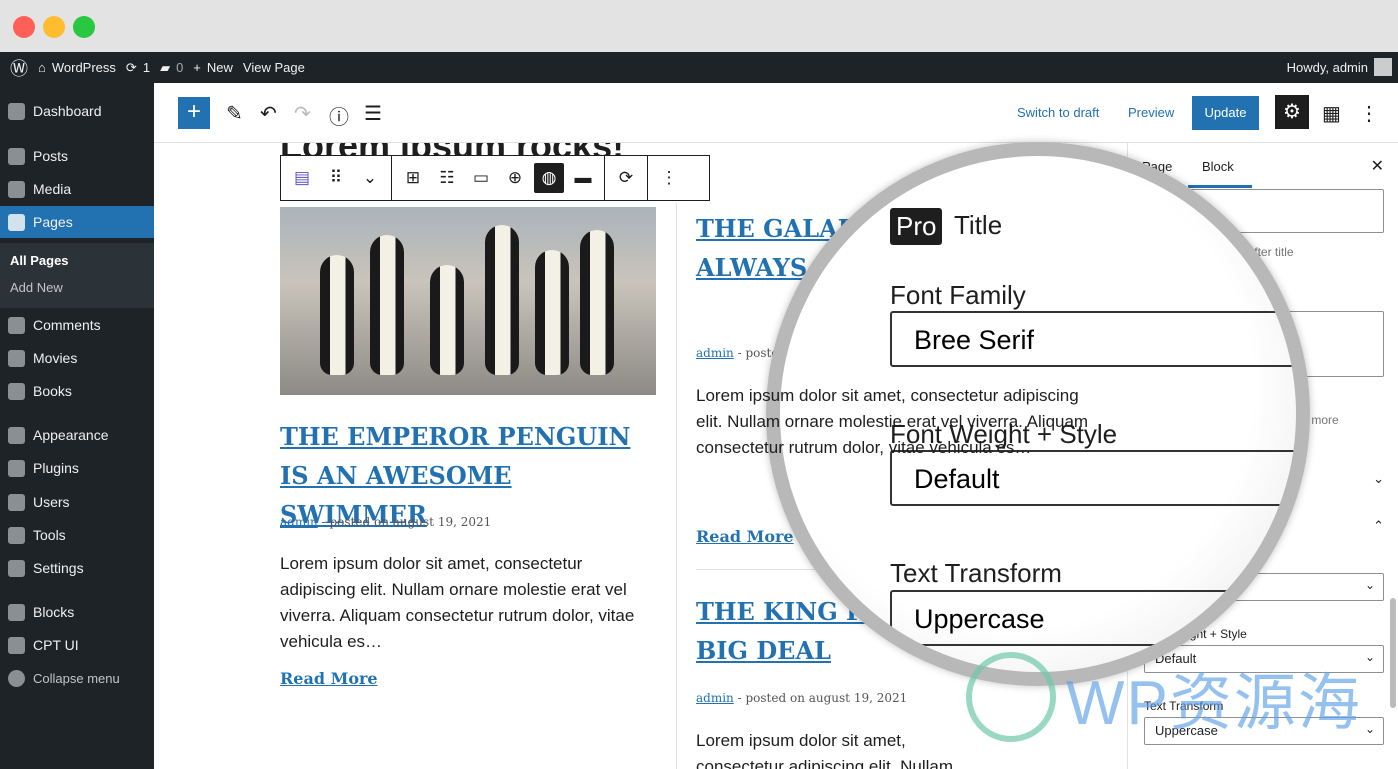 The image size is (1398, 769). What do you see at coordinates (194, 113) in the screenshot?
I see `add-block-button: +` at bounding box center [194, 113].